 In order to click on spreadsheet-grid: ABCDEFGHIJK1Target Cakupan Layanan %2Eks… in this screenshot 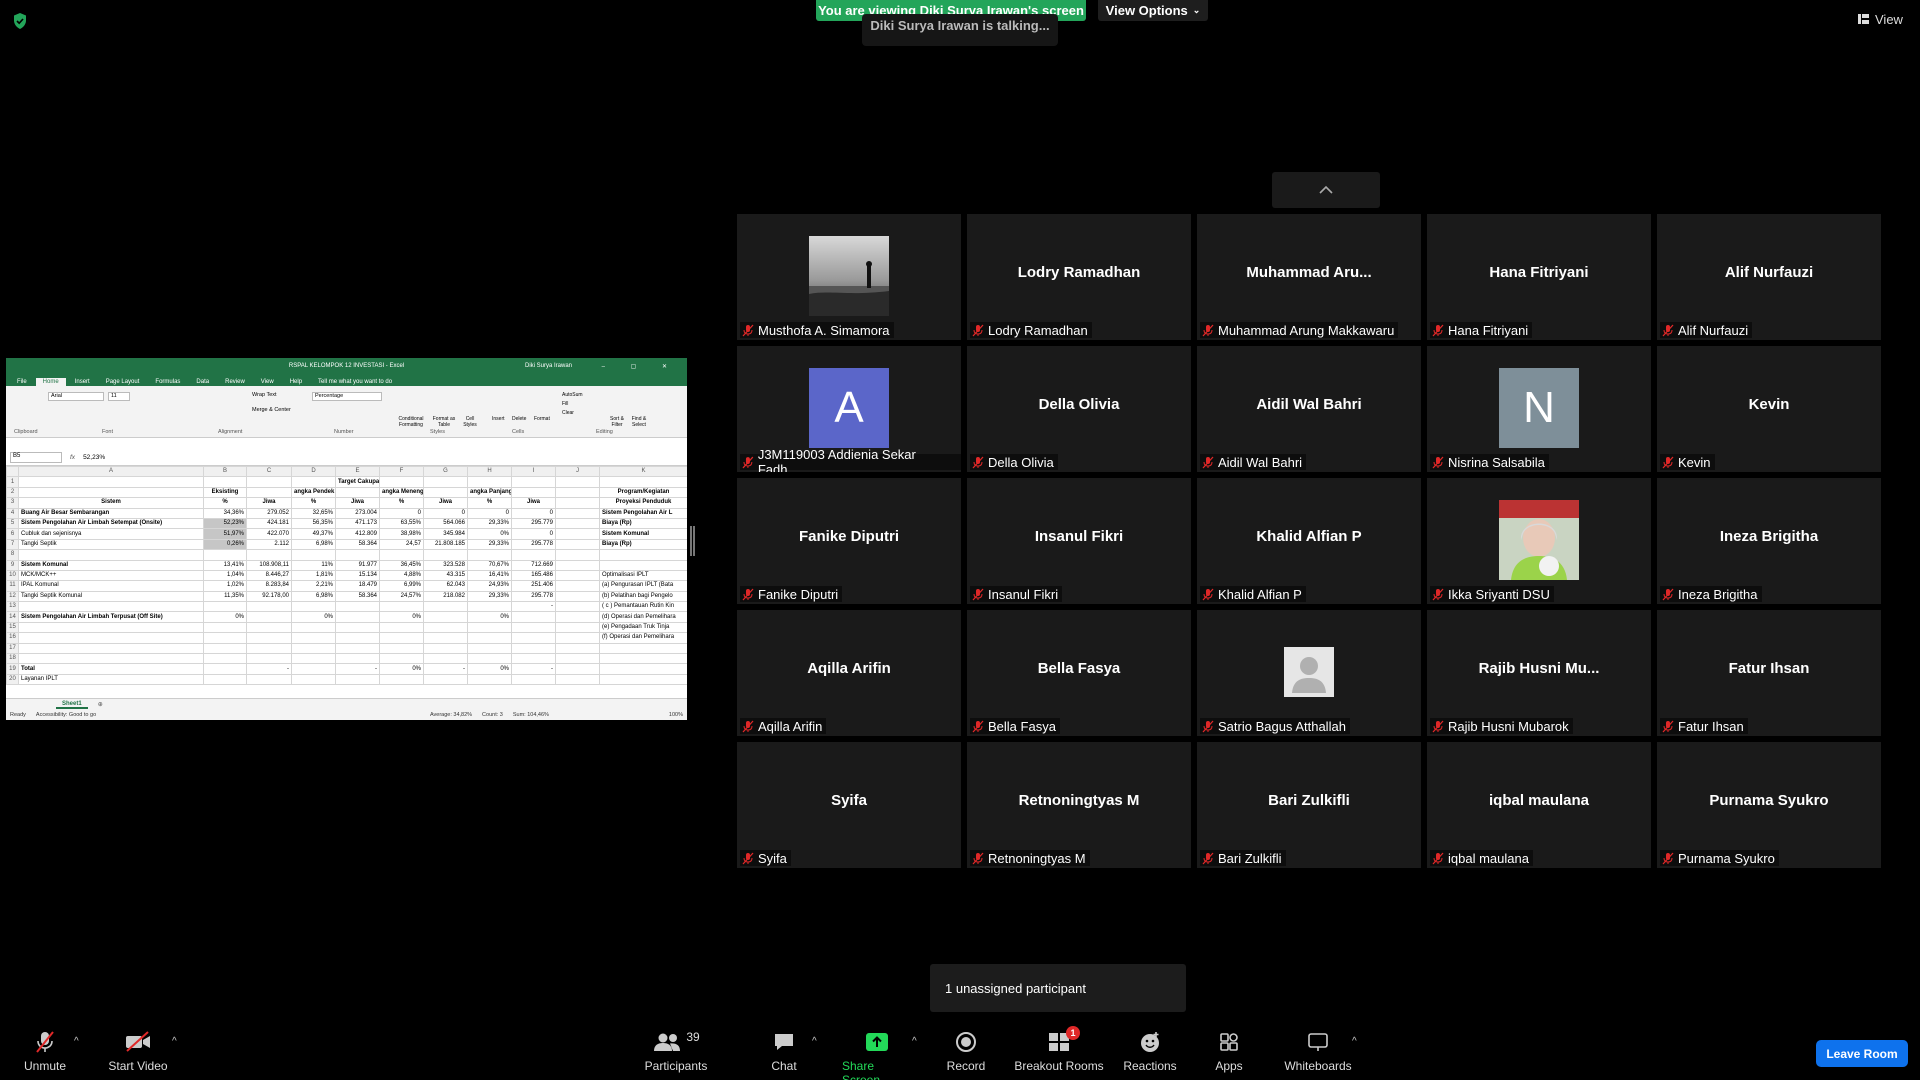, I will do `click(346, 575)`.